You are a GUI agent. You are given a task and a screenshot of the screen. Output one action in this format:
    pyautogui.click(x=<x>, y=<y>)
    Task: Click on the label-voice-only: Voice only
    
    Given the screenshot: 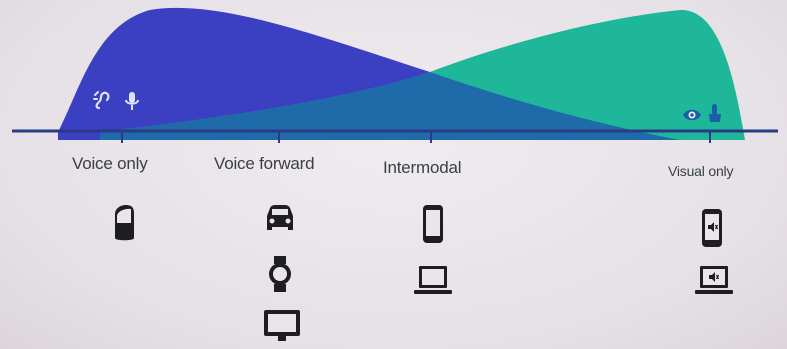 What is the action you would take?
    pyautogui.click(x=110, y=163)
    